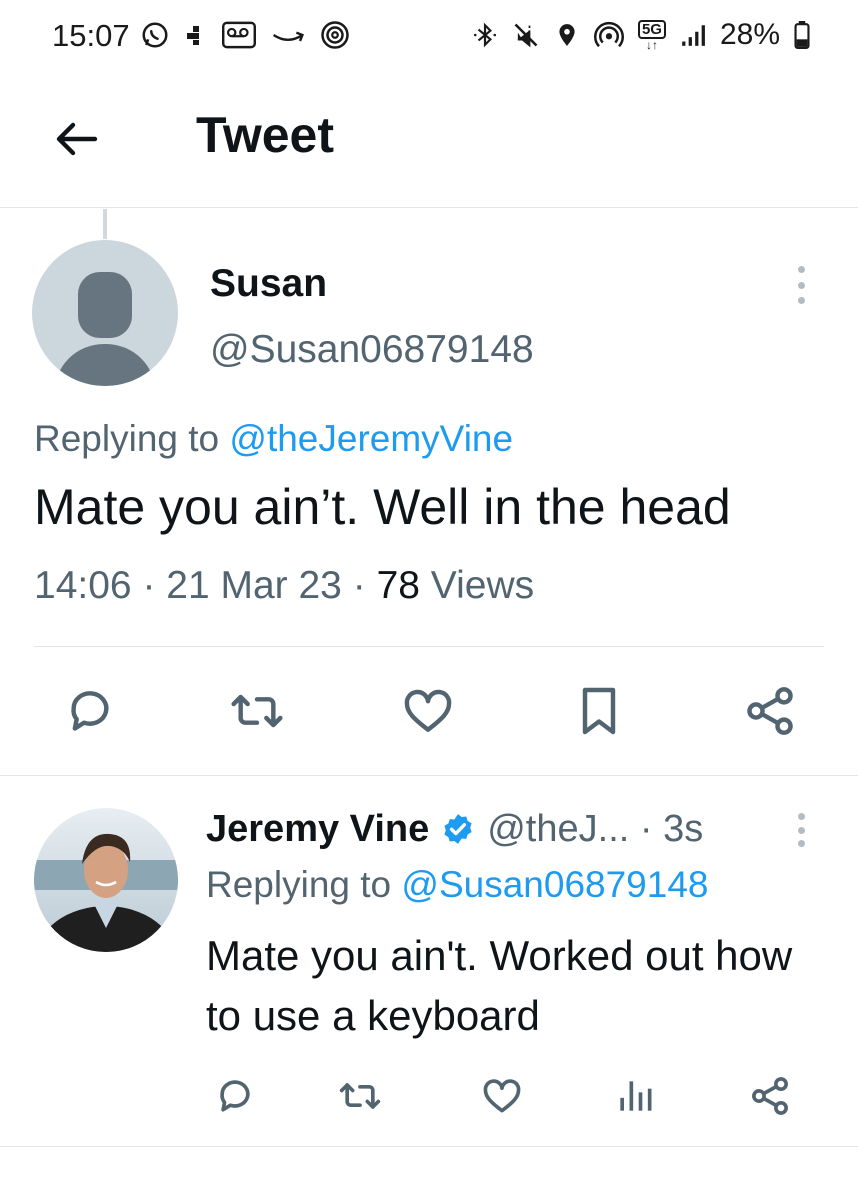 This screenshot has width=858, height=1200. I want to click on bookmark-icon, so click(599, 711).